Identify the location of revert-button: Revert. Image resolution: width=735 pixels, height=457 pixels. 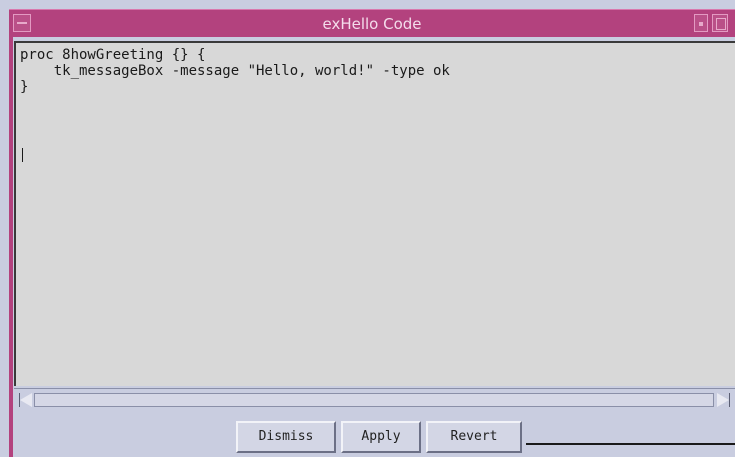
(474, 437).